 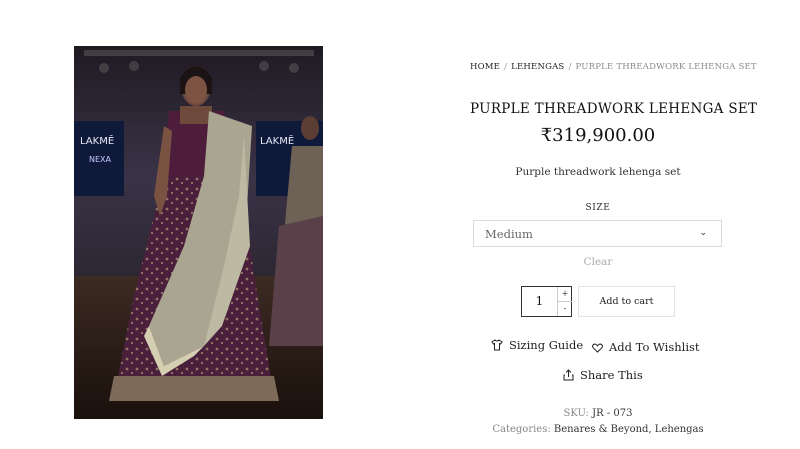 I want to click on sku-label: SKU:, so click(x=576, y=413).